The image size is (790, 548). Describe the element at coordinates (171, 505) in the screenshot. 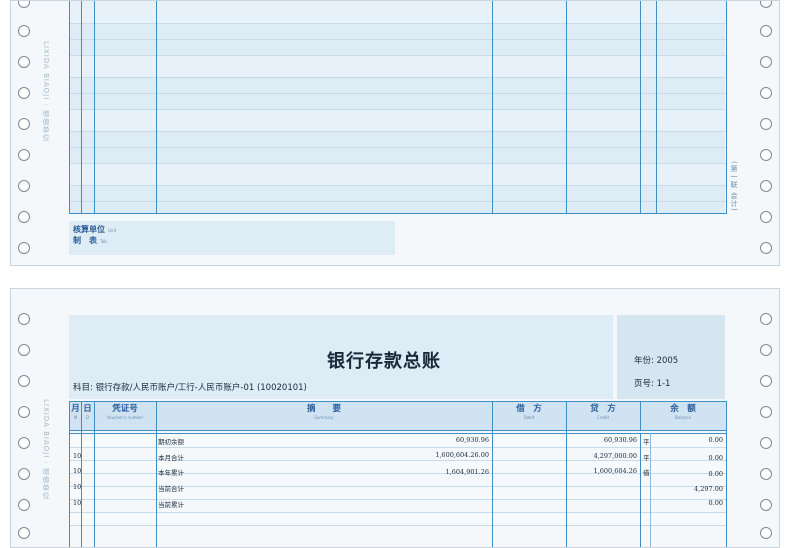

I see `row-summary: 当前累计` at that location.